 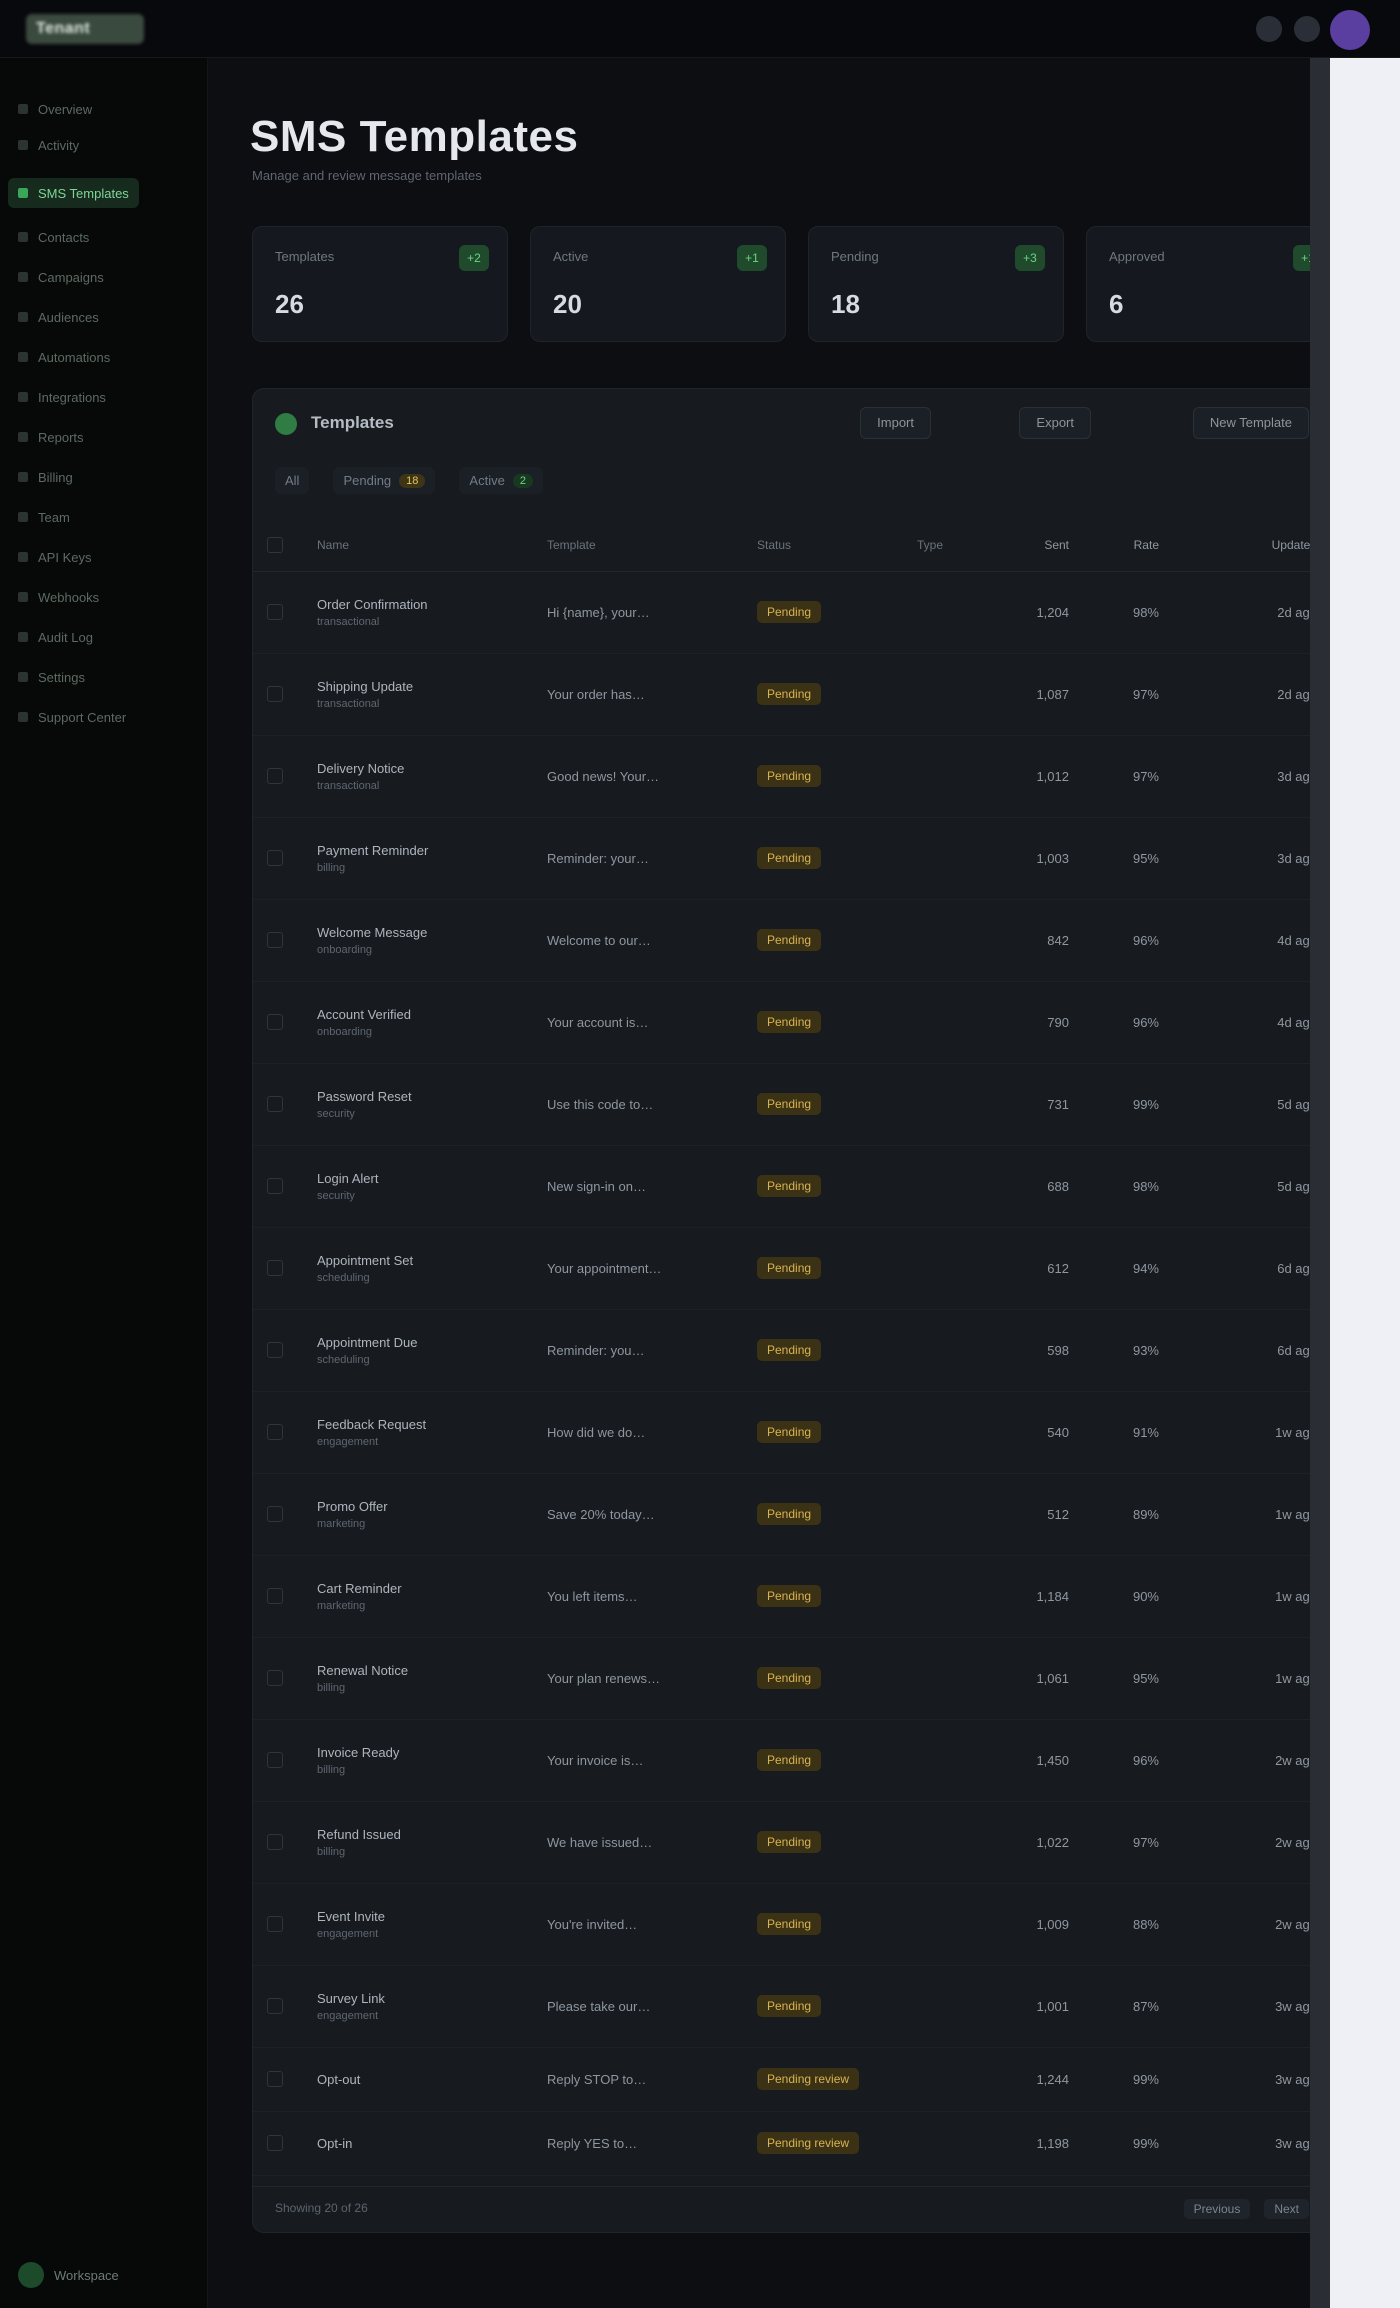 I want to click on sidebar-item-overview: Overview, so click(x=55, y=109).